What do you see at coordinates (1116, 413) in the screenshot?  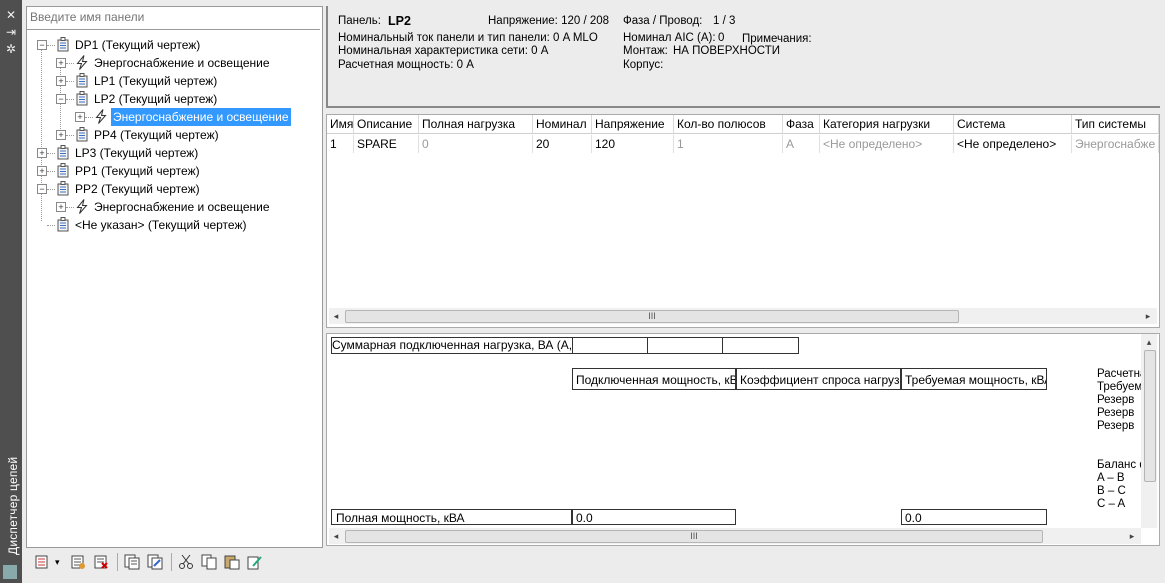 I see `right-label-4: Резерв` at bounding box center [1116, 413].